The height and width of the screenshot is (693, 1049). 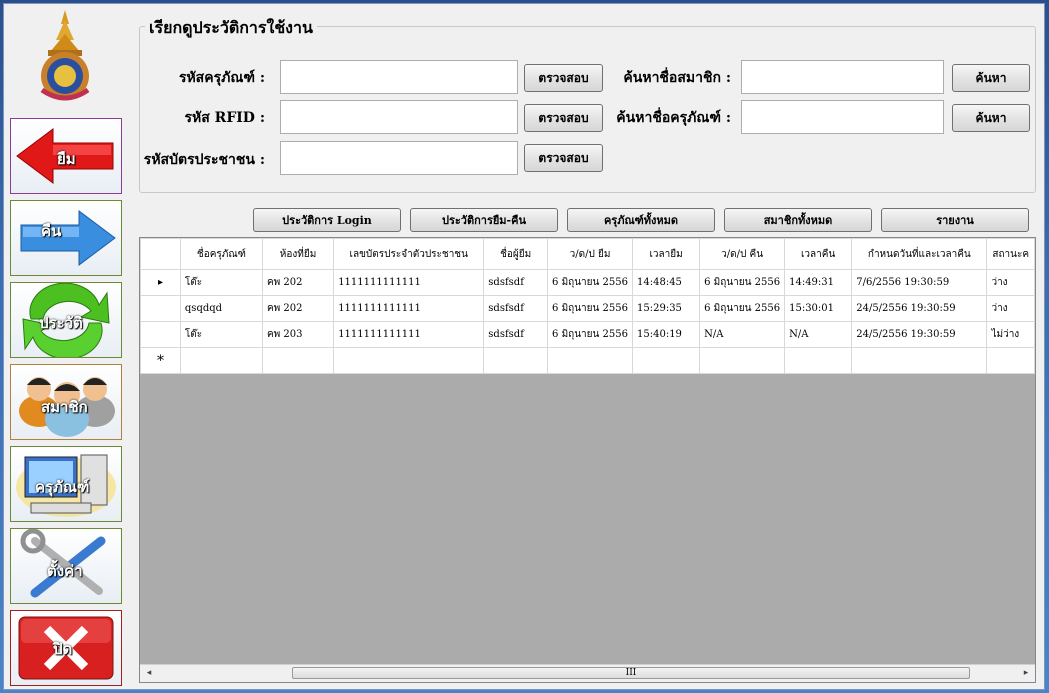 What do you see at coordinates (63, 649) in the screenshot?
I see `sidebar-item-label: ปิด` at bounding box center [63, 649].